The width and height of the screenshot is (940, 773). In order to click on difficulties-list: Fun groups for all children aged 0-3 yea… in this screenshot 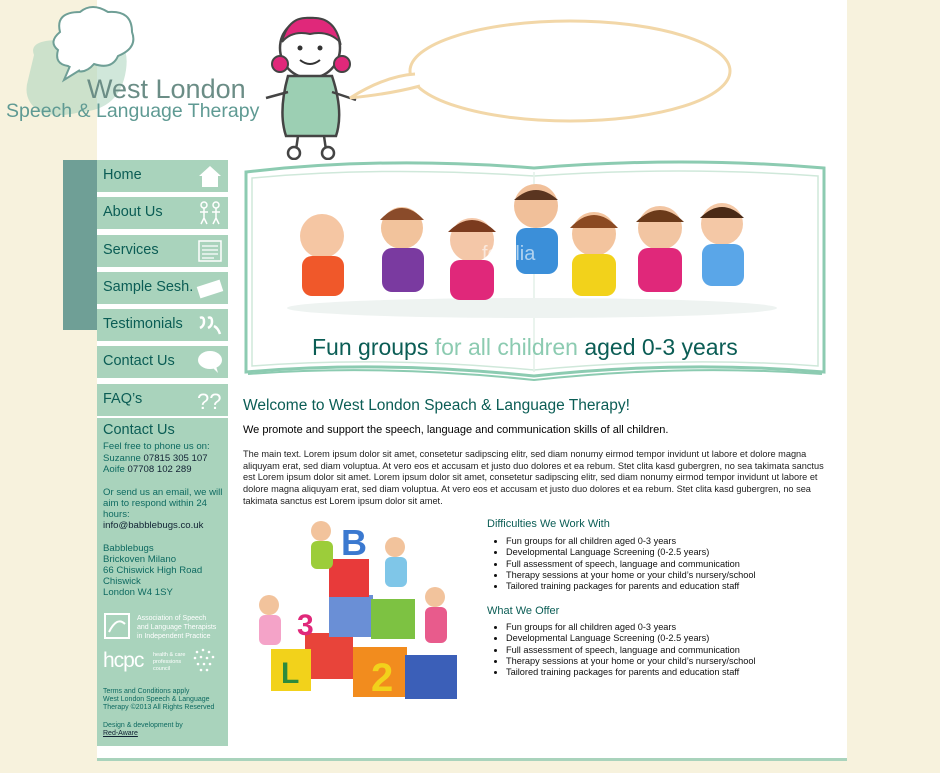, I will do `click(623, 564)`.